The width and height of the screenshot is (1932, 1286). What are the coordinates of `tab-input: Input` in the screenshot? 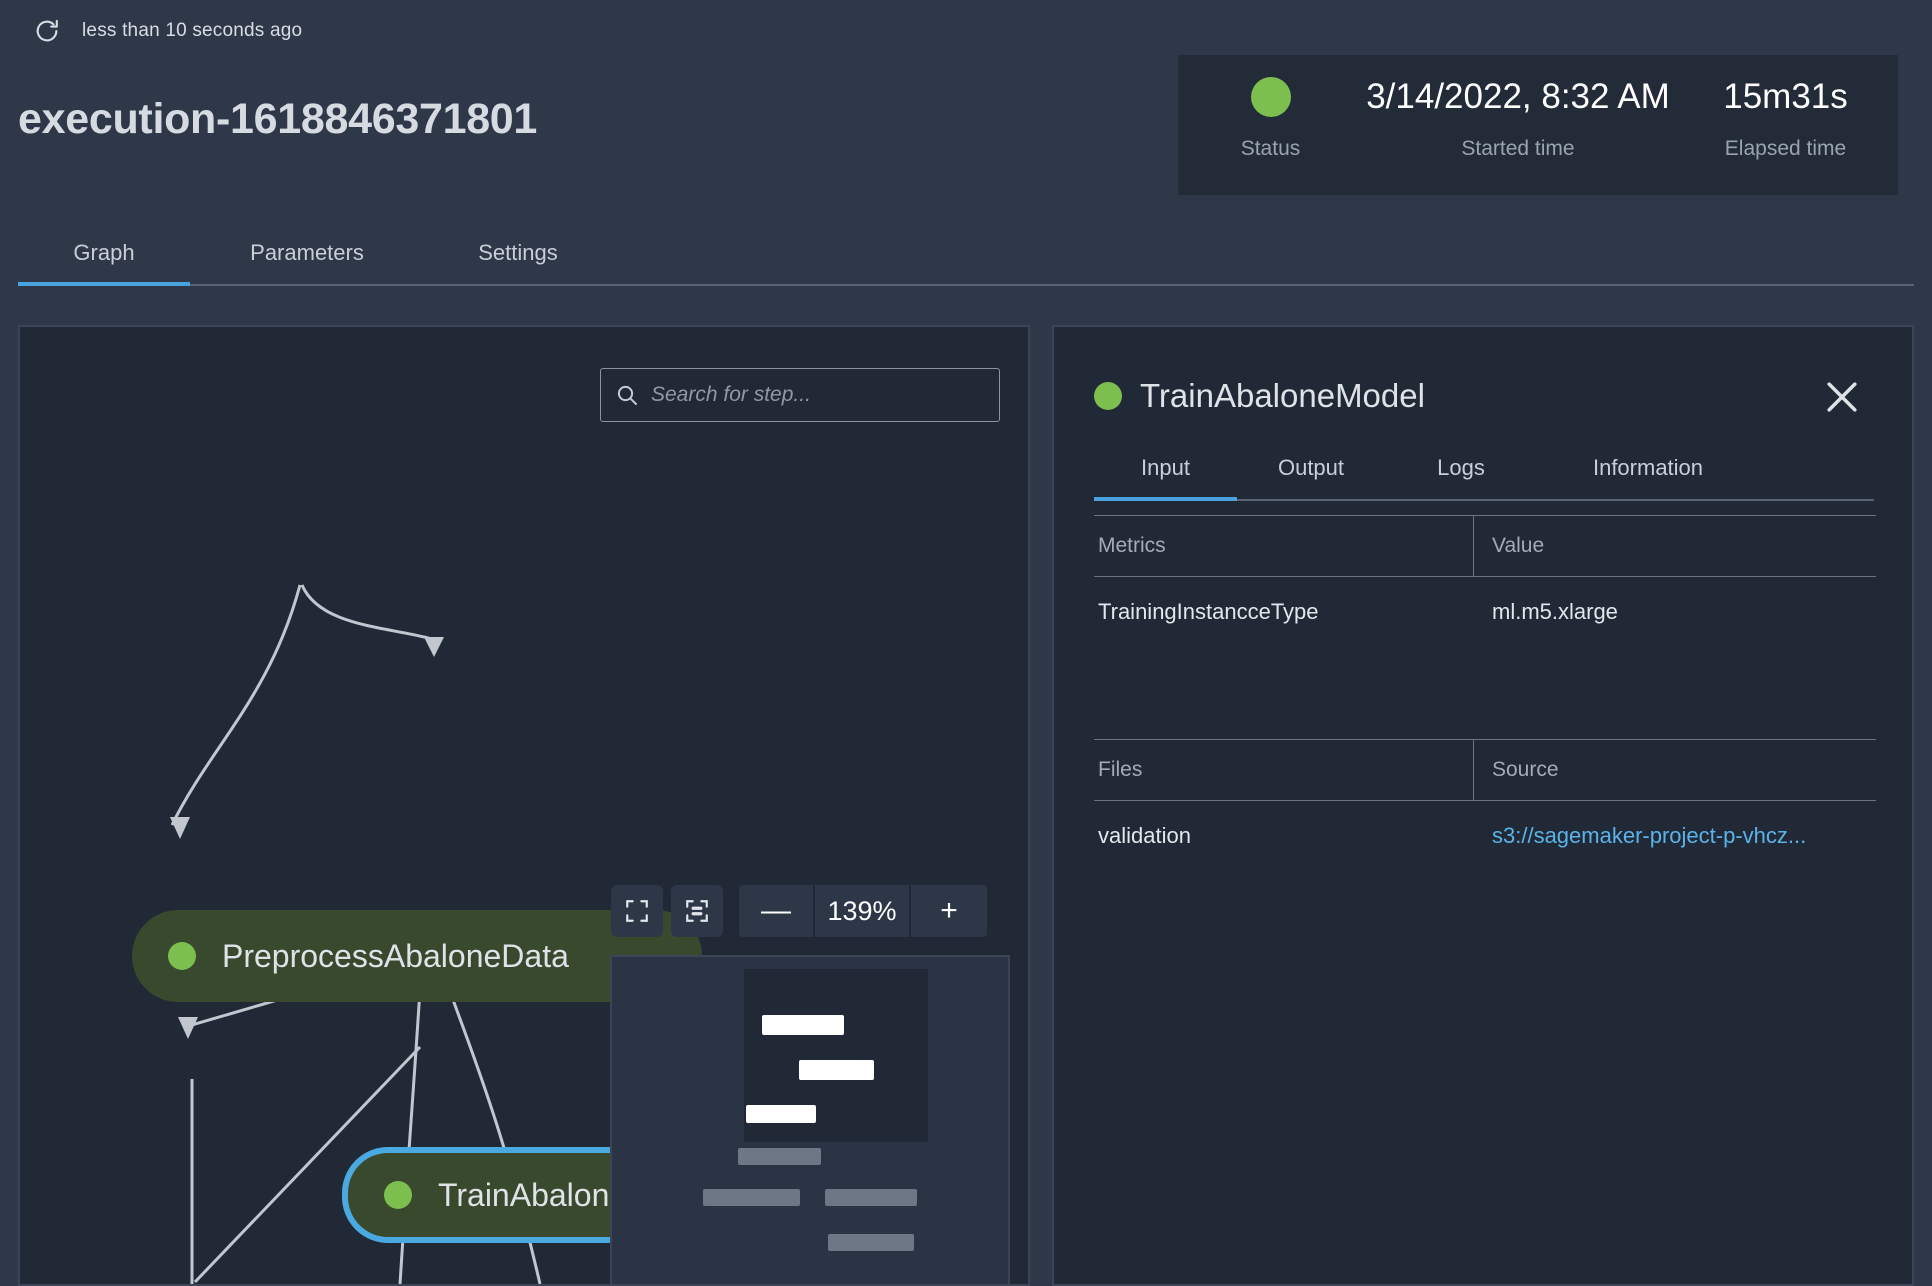 It's located at (1165, 469).